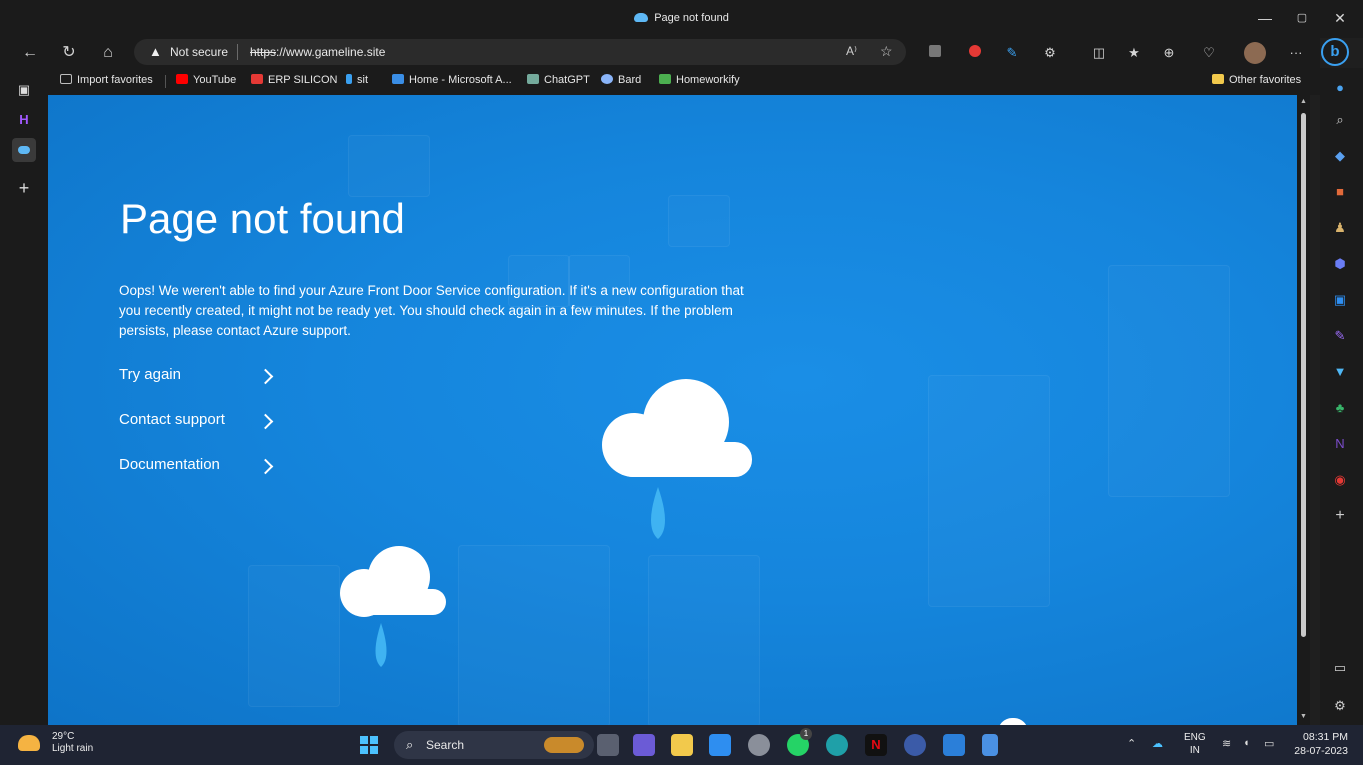  What do you see at coordinates (699, 80) in the screenshot?
I see `fav-homeworkify: Homeworkify` at bounding box center [699, 80].